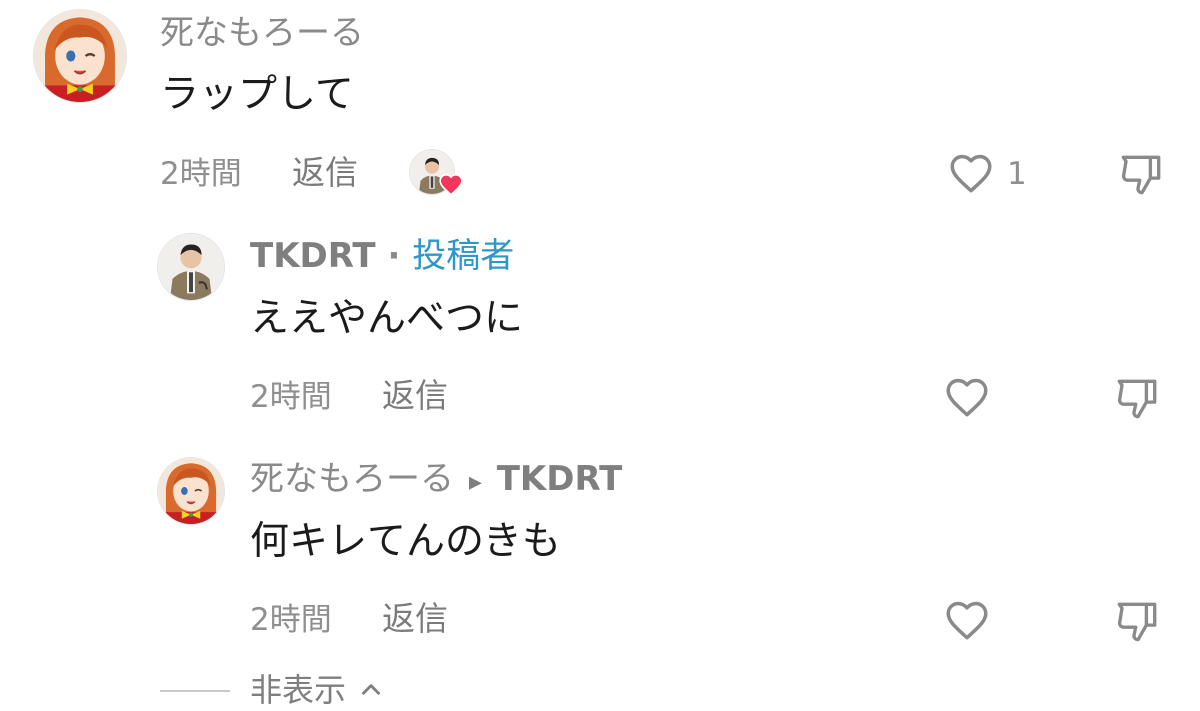 This screenshot has width=1200, height=711. What do you see at coordinates (475, 482) in the screenshot?
I see `reply-to-arrow-icon: ▸` at bounding box center [475, 482].